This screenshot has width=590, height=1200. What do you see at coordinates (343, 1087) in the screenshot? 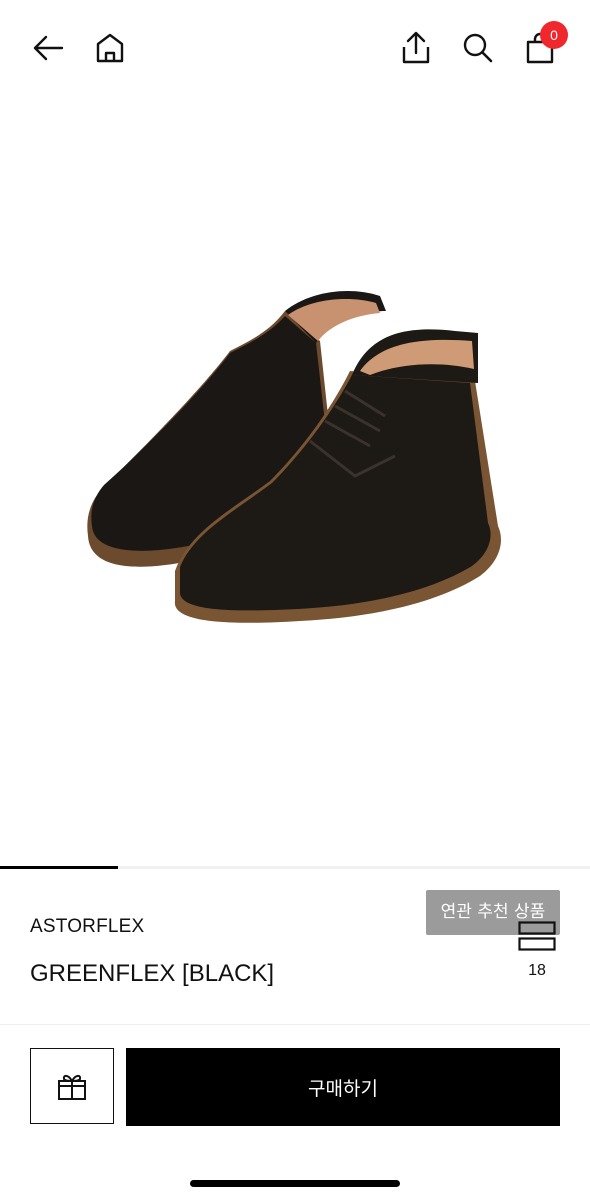
I see `buy-button: 구매하기` at bounding box center [343, 1087].